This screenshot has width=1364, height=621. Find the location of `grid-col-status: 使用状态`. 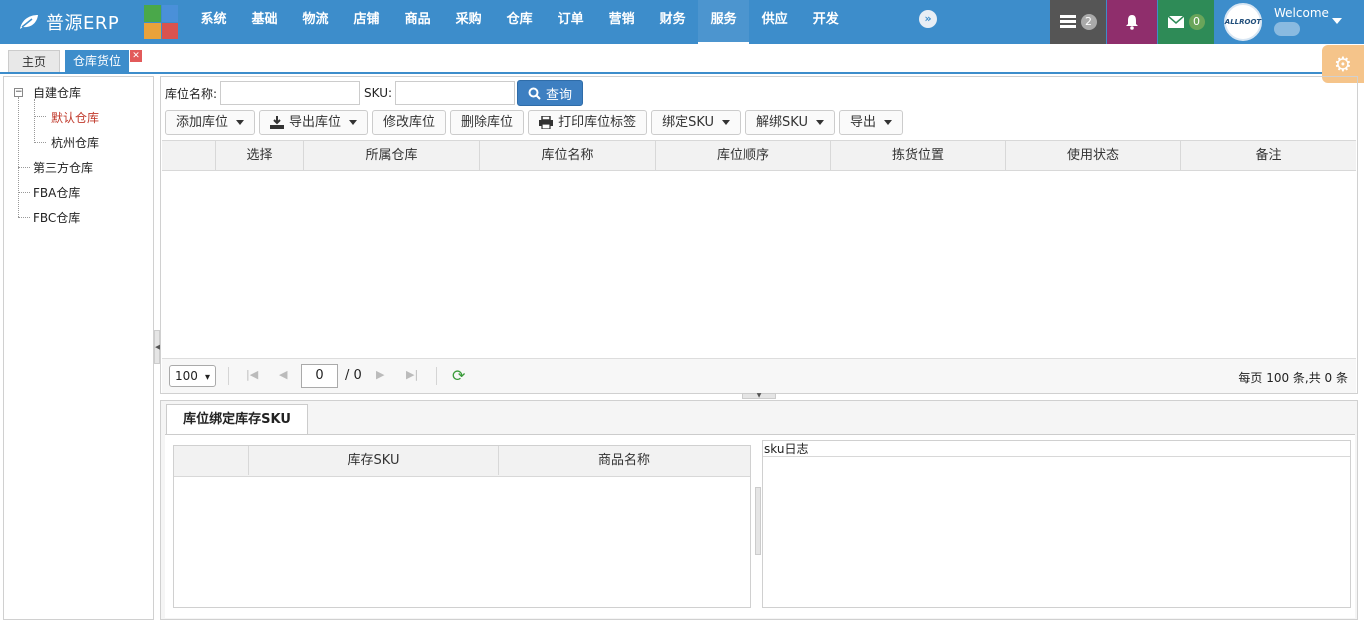

grid-col-status: 使用状态 is located at coordinates (1093, 155).